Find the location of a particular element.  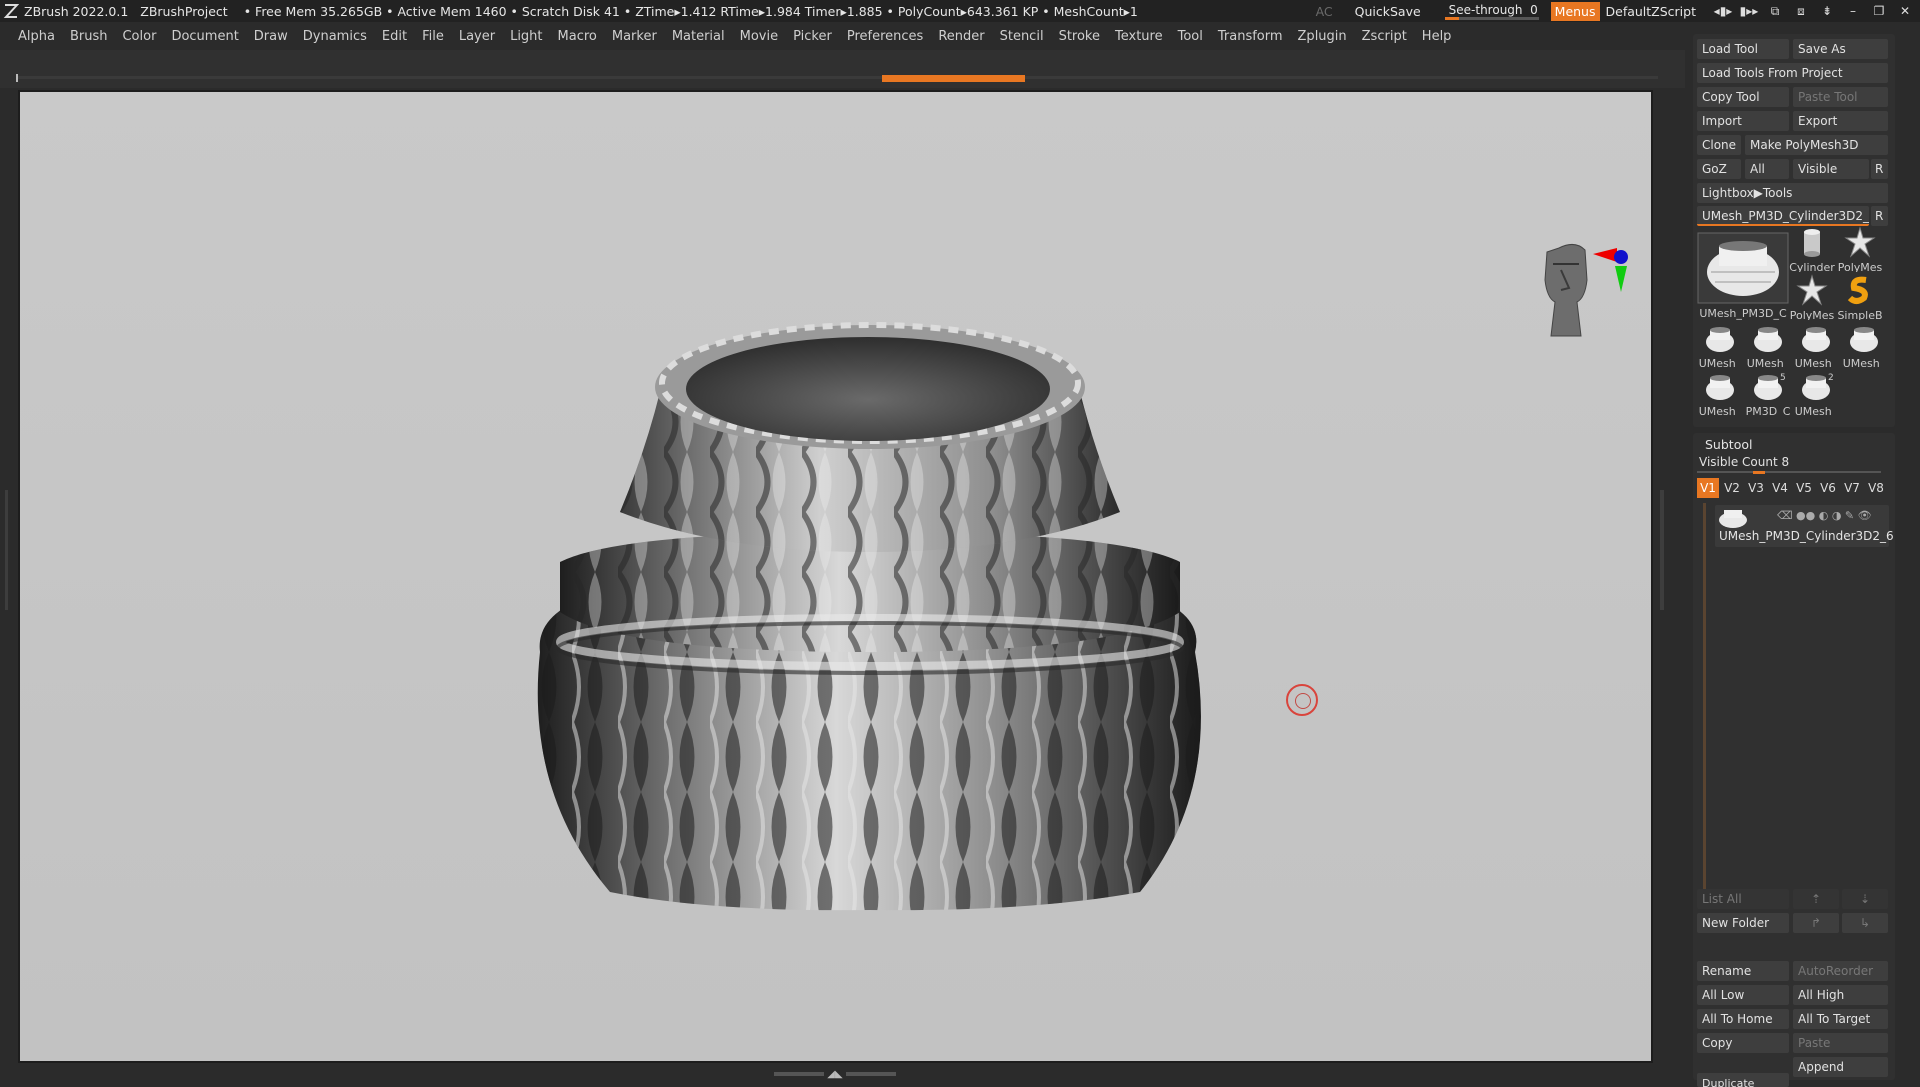

paste-tool-button: Paste Tool is located at coordinates (1840, 97).